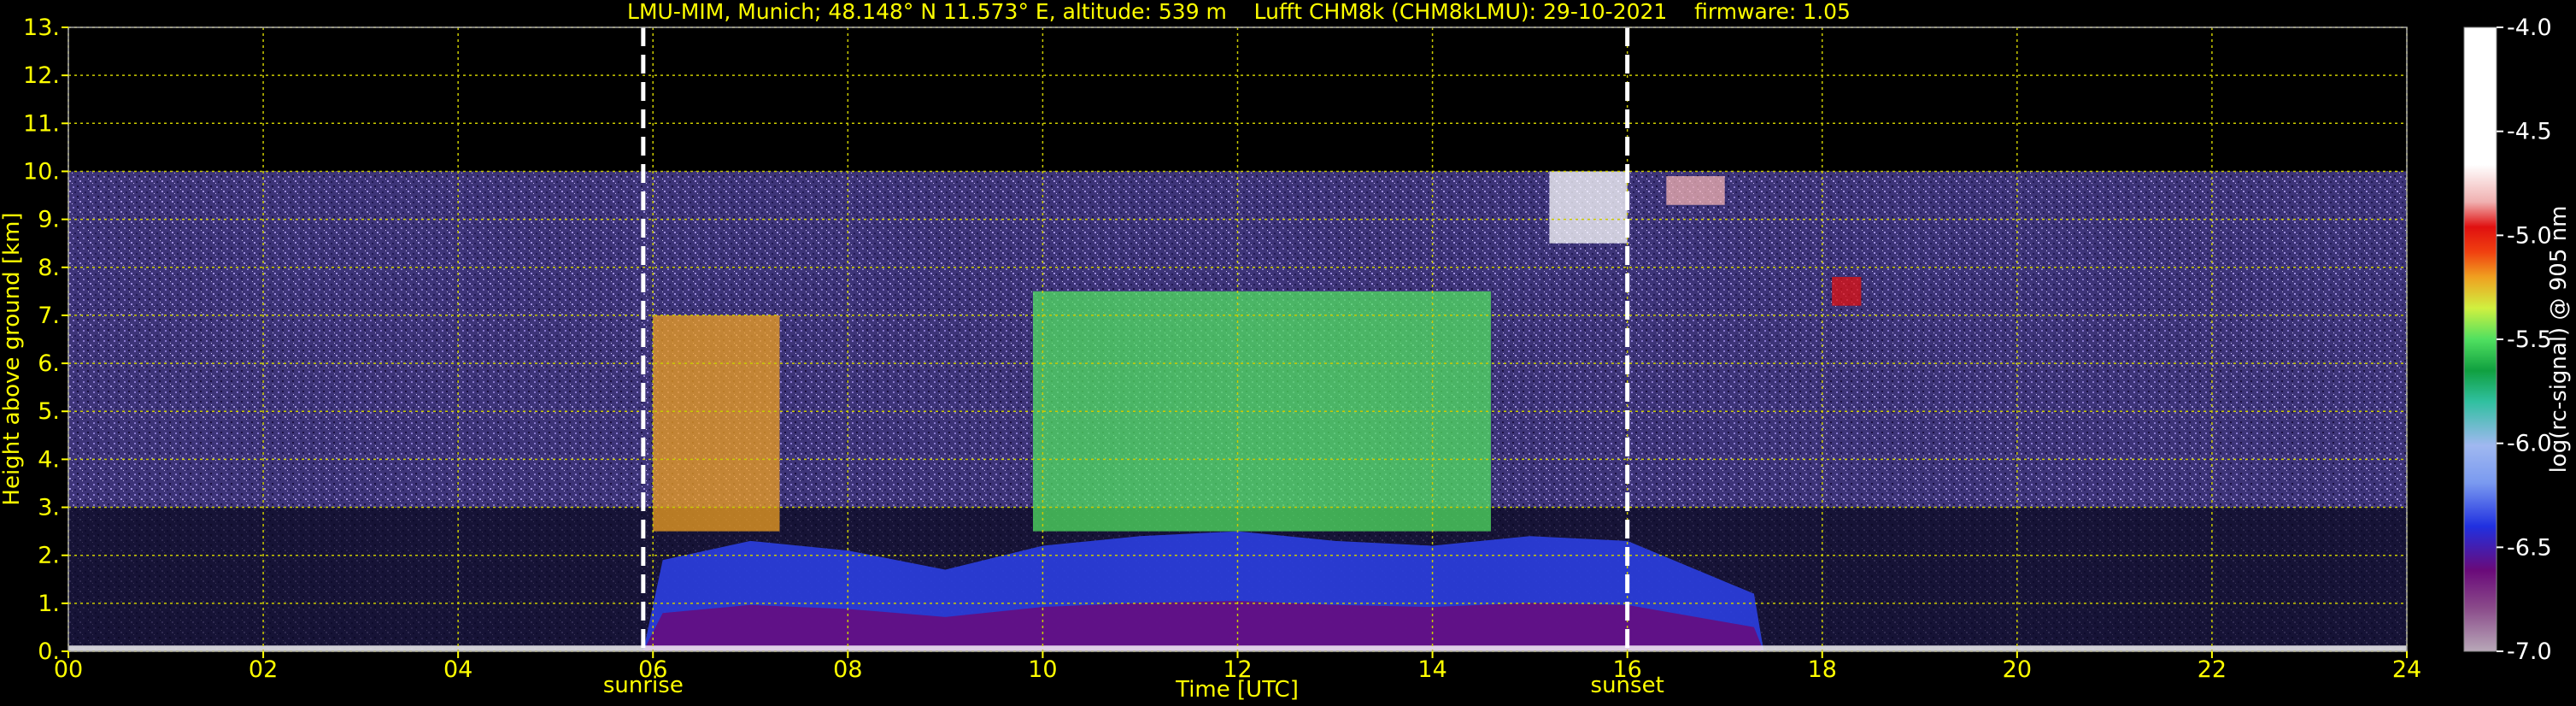 The image size is (2576, 706). Describe the element at coordinates (2529, 340) in the screenshot. I see `colorbar-tick-label: -5.5` at that location.